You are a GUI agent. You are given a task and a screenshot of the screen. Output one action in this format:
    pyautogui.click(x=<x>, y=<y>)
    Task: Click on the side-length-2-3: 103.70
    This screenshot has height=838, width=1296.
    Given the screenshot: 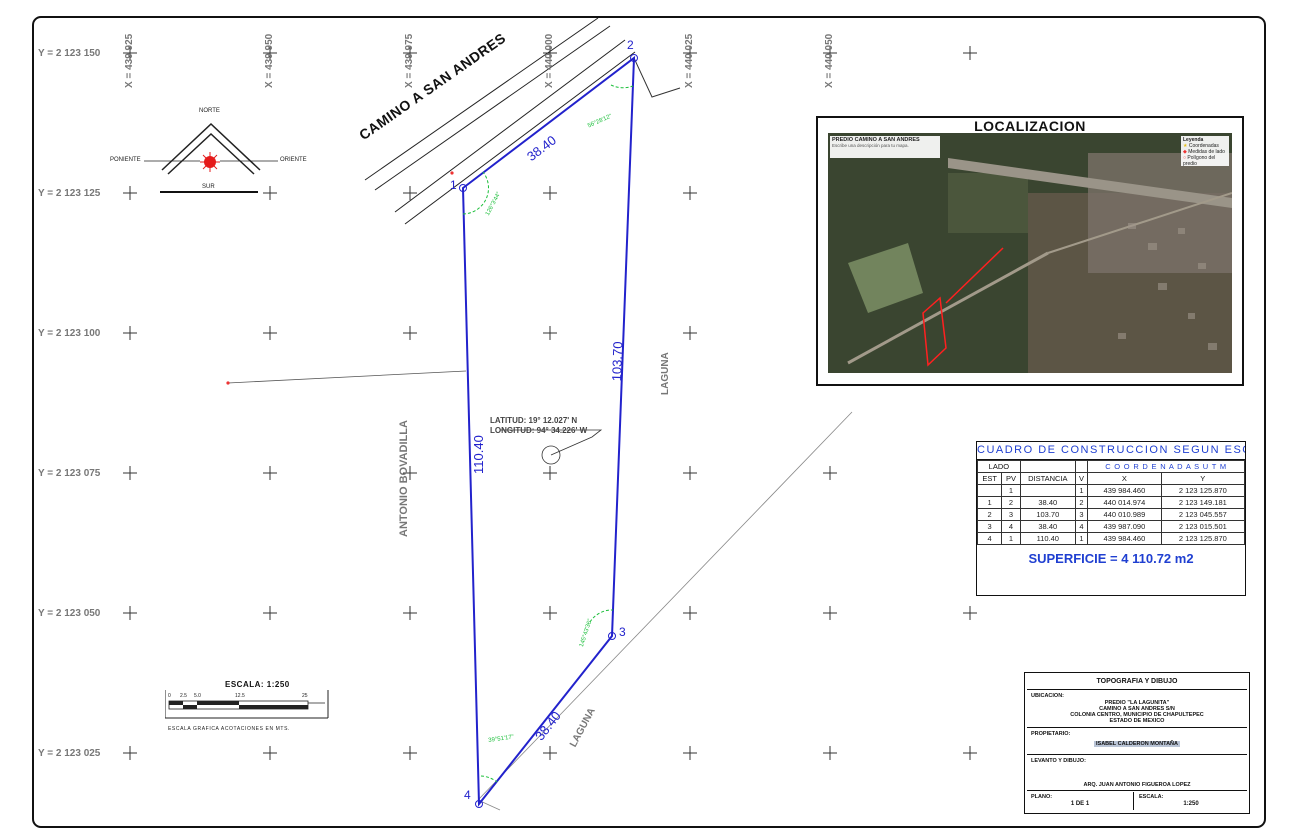 What is the action you would take?
    pyautogui.click(x=617, y=361)
    